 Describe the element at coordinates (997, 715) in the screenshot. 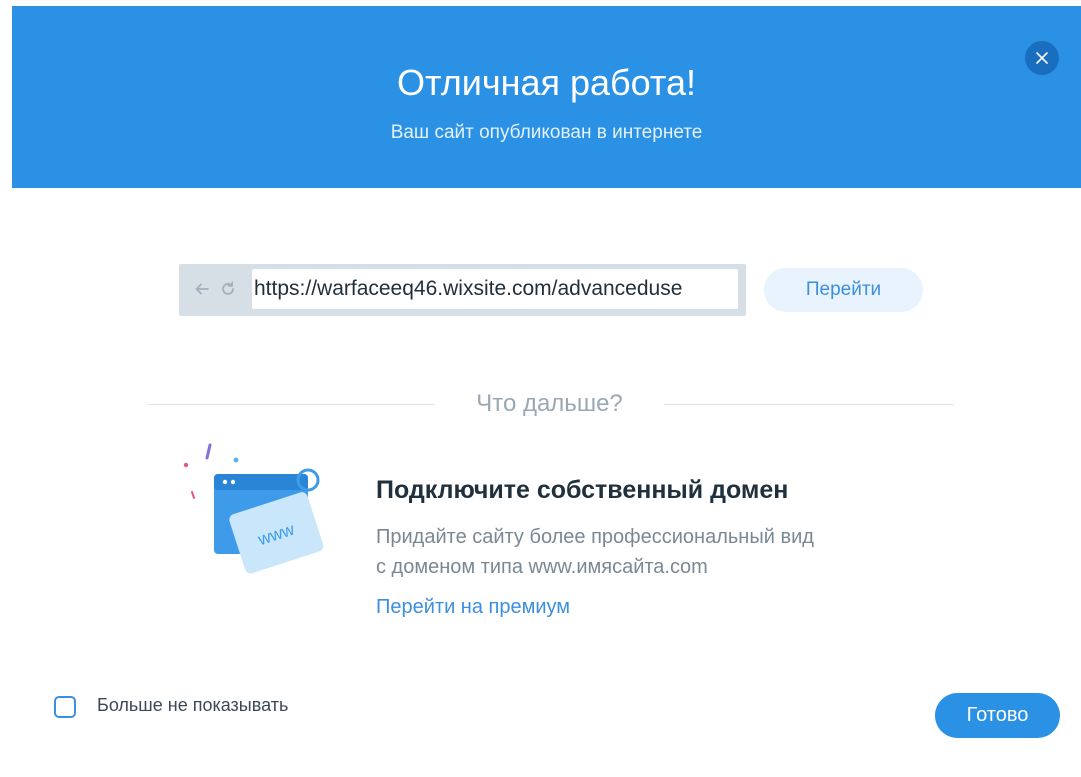

I see `done-button: Готово` at that location.